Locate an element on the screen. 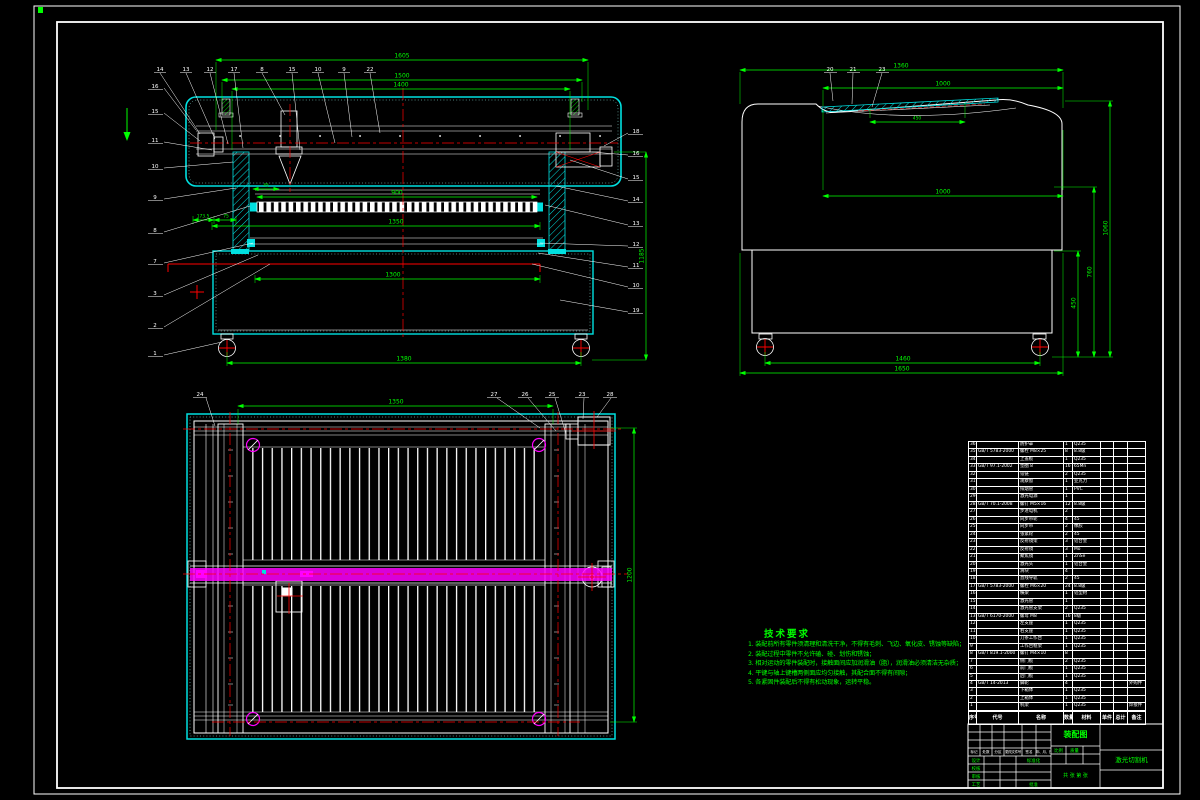 The image size is (1200, 800). bom-cell: 34 is located at coordinates (973, 460).